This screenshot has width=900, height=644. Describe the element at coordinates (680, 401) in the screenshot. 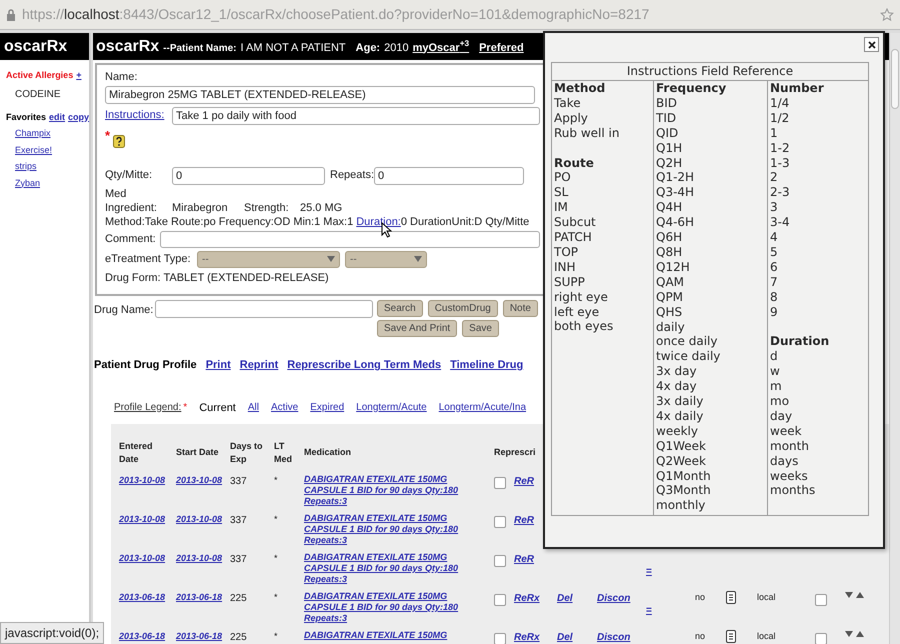

I see `reference-item: 3x daily` at that location.